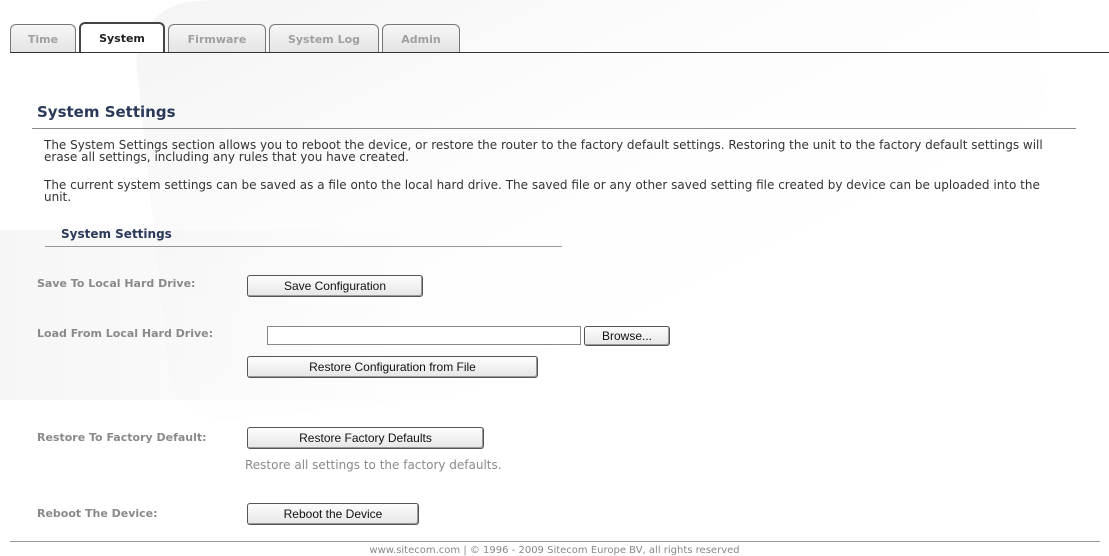 The width and height of the screenshot is (1109, 556). Describe the element at coordinates (333, 514) in the screenshot. I see `reboot-device-button: Reboot the Device` at that location.